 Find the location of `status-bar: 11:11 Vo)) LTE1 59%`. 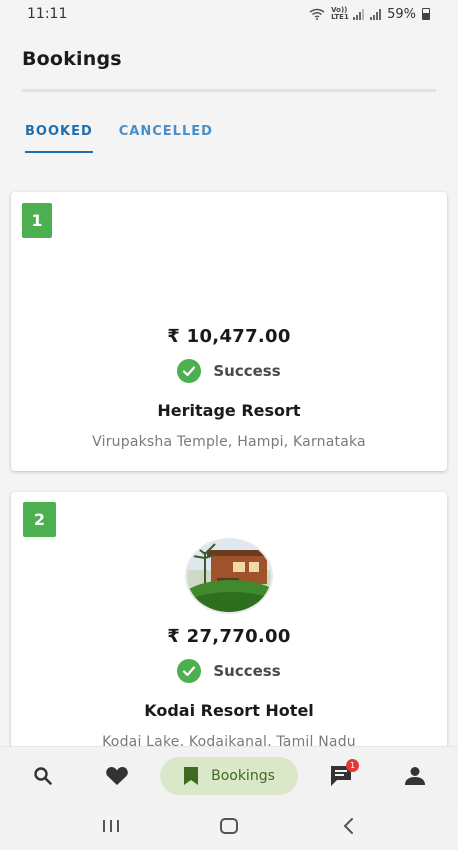

status-bar: 11:11 Vo)) LTE1 59% is located at coordinates (229, 14).